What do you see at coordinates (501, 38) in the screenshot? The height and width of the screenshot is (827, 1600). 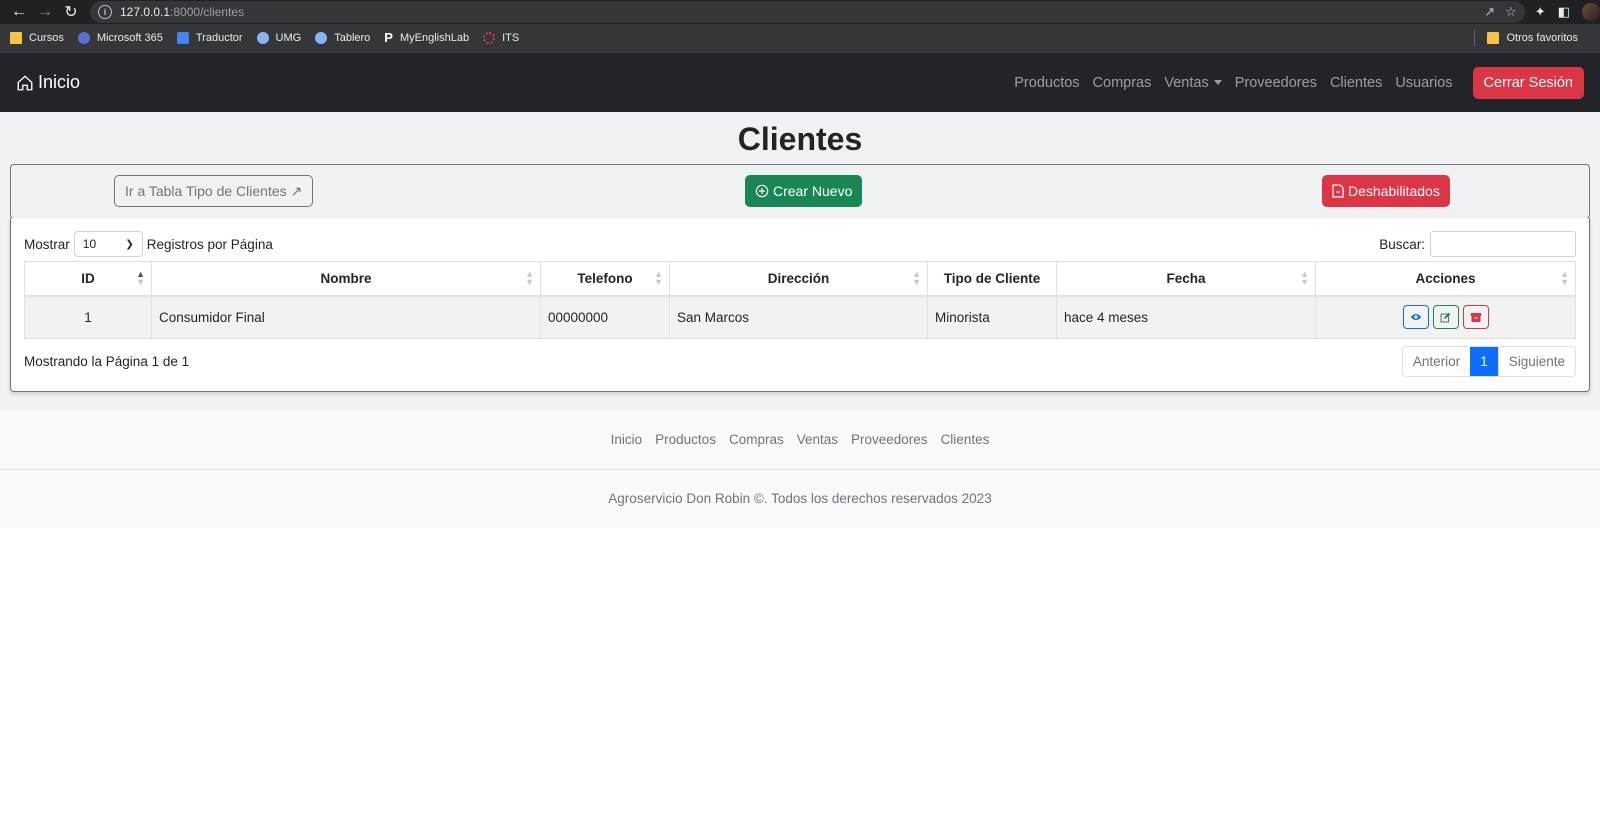 I see `bookmark-its: ITS` at bounding box center [501, 38].